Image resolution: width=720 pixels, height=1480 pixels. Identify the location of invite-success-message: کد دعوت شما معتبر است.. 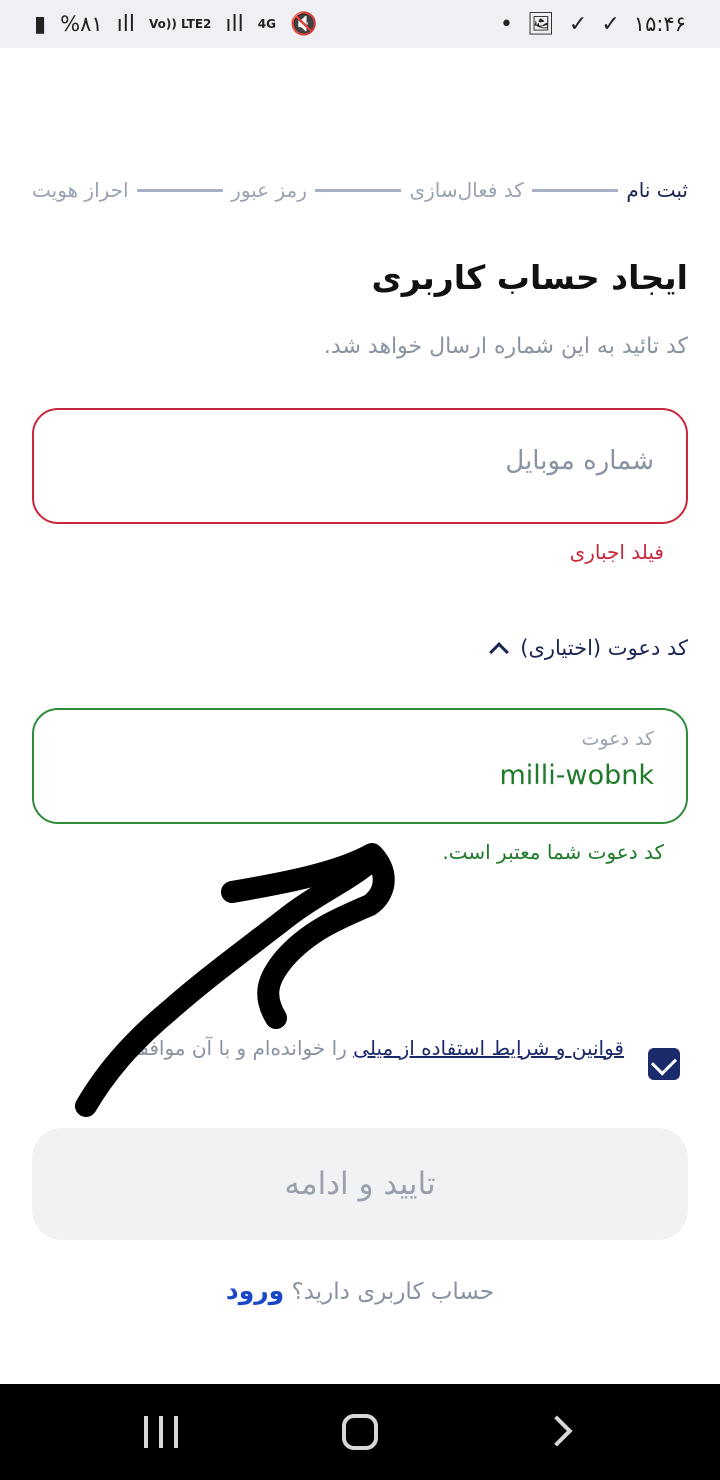
(553, 852).